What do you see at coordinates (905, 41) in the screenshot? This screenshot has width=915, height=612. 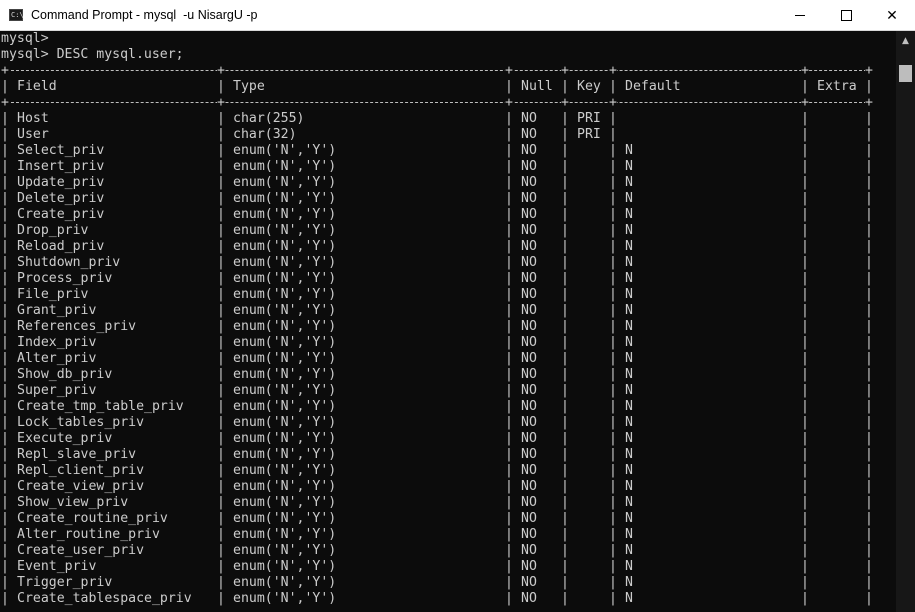 I see `scroll-up-arrow-icon: ▲` at bounding box center [905, 41].